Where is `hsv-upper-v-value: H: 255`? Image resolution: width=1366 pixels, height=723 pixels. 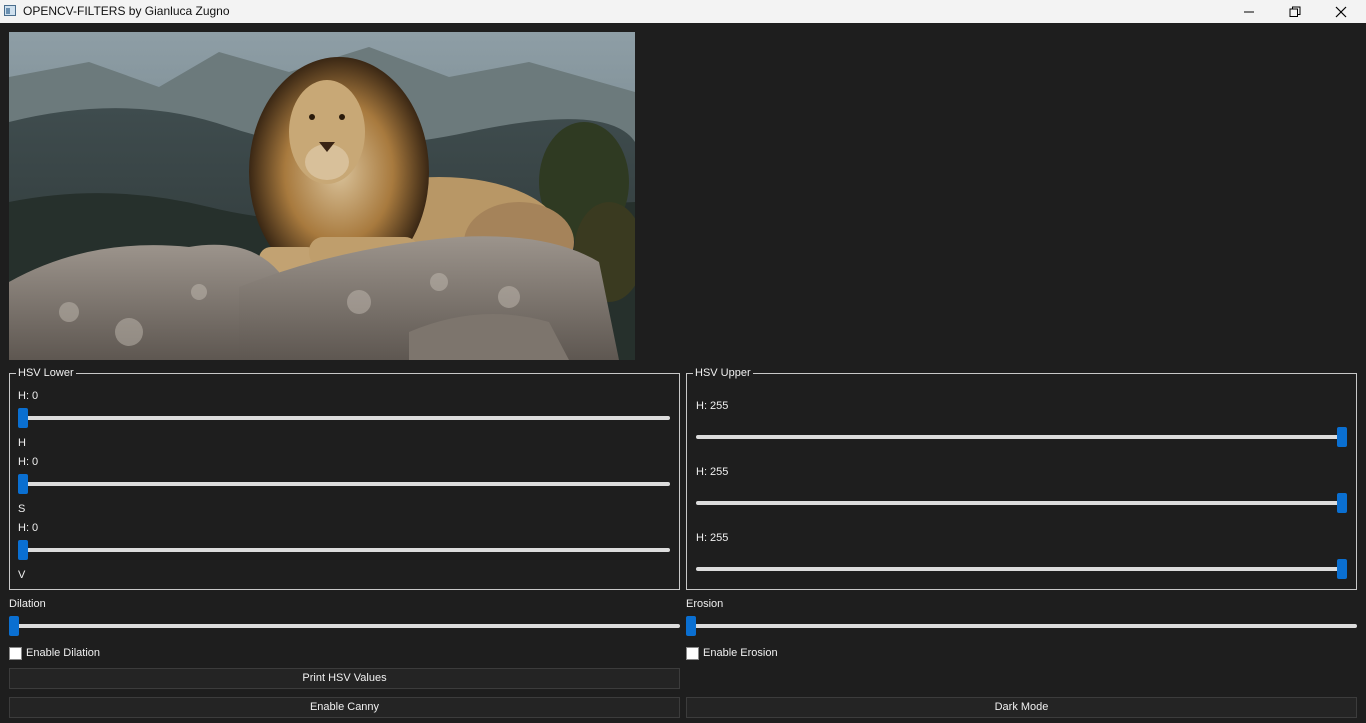
hsv-upper-v-value: H: 255 is located at coordinates (712, 538).